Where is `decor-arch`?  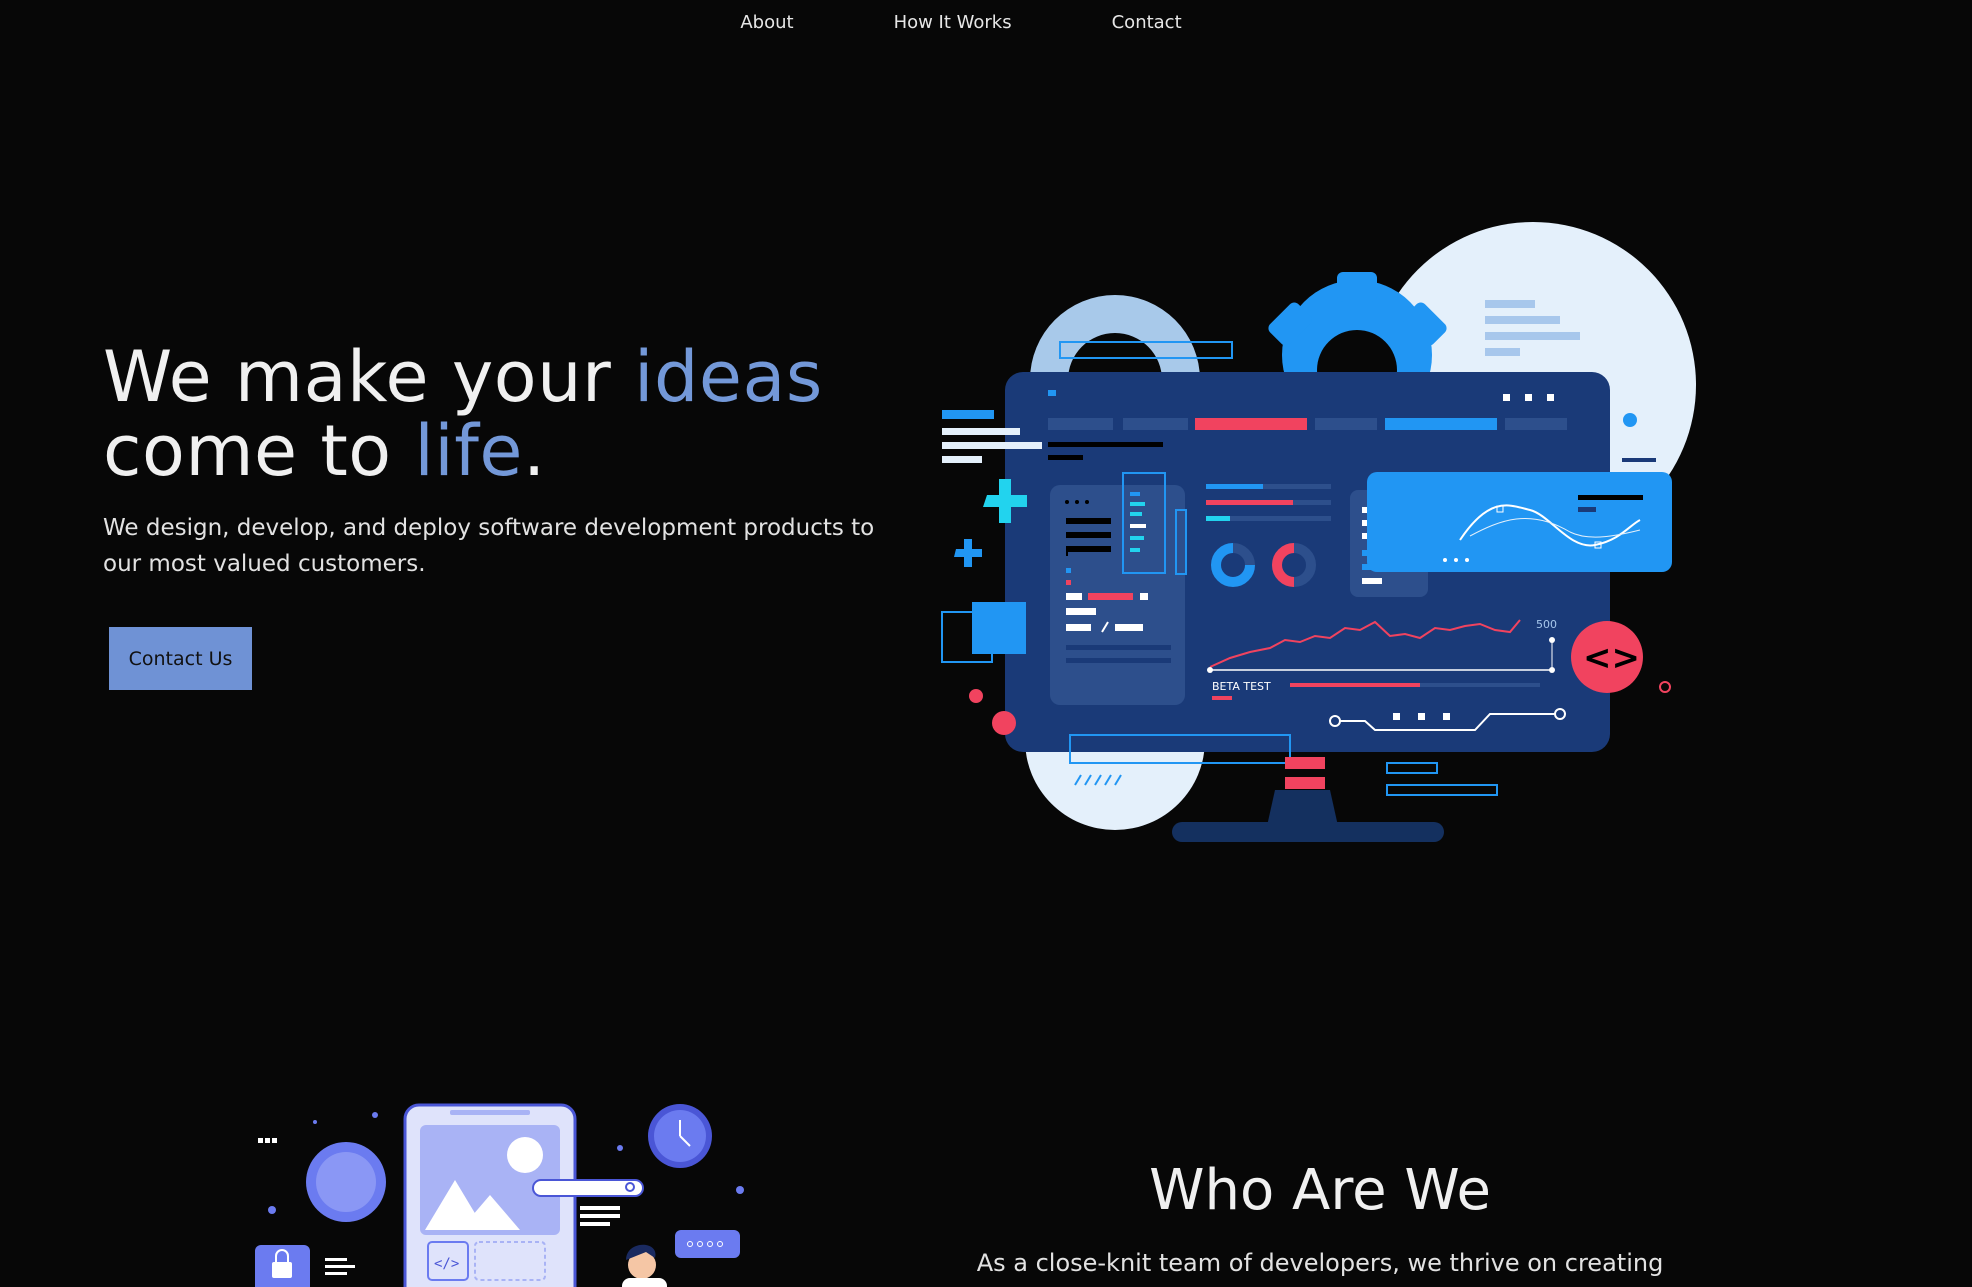
decor-arch is located at coordinates (1115, 337).